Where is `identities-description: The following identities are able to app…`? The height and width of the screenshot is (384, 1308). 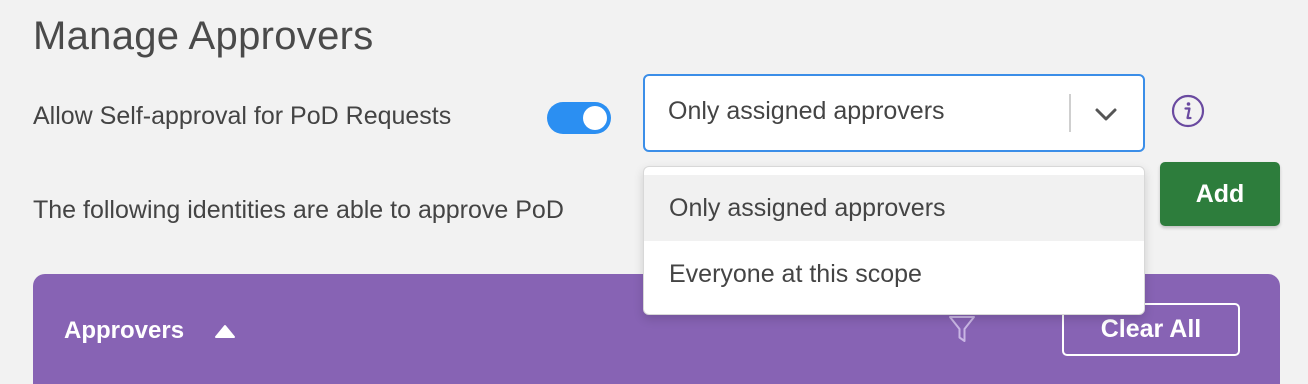 identities-description: The following identities are able to app… is located at coordinates (298, 210).